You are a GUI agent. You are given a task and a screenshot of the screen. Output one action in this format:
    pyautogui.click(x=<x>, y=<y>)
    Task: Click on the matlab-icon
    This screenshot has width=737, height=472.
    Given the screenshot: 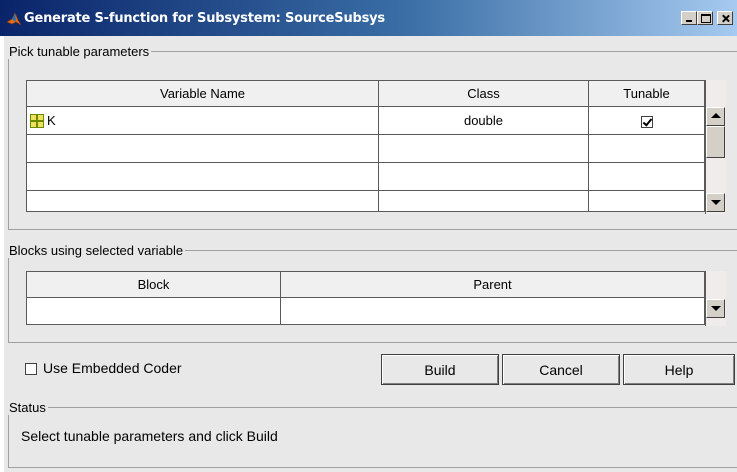 What is the action you would take?
    pyautogui.click(x=14, y=19)
    